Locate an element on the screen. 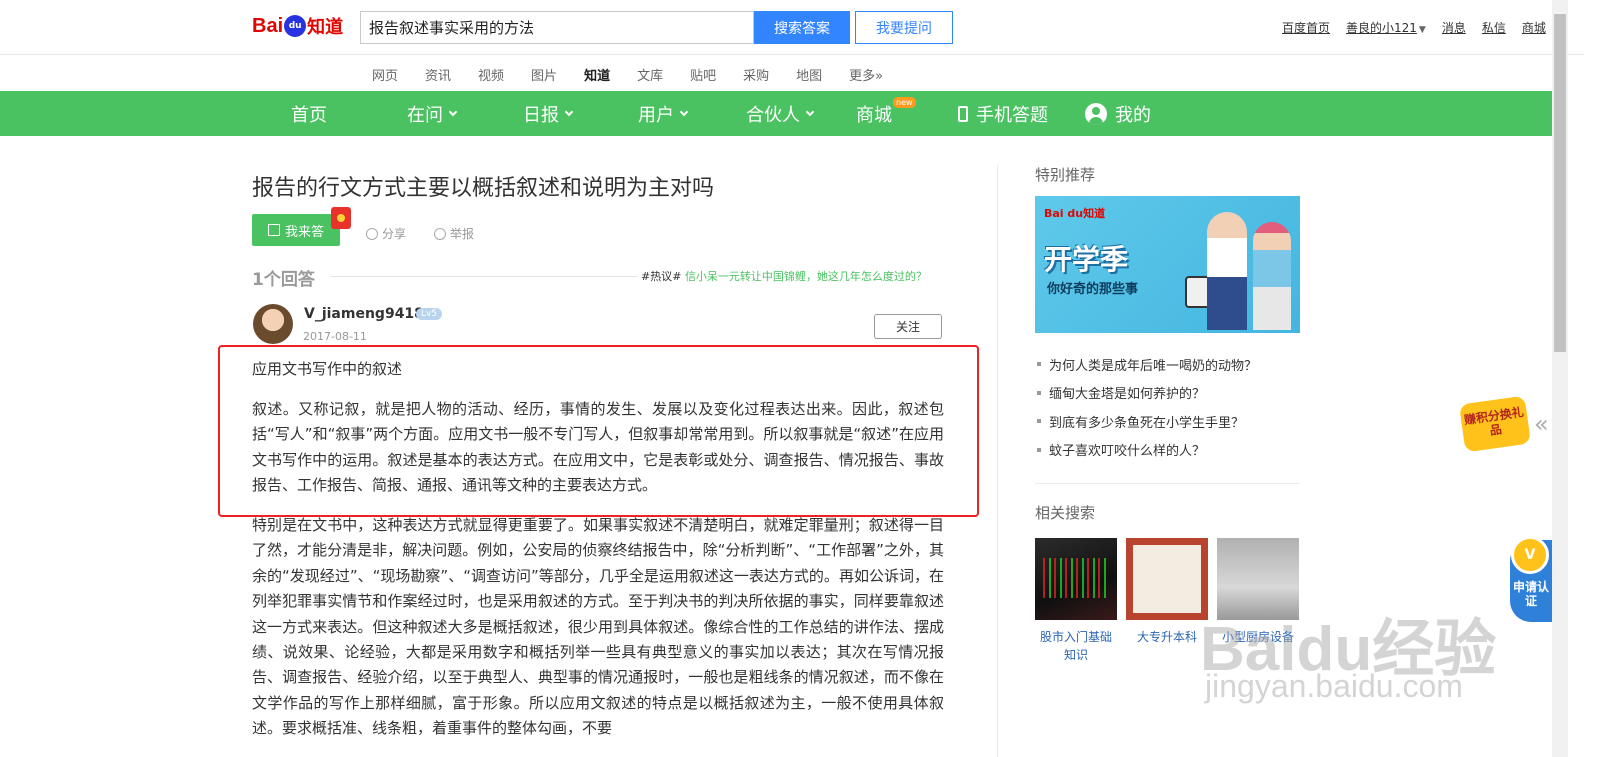  nav-ribao: 日报 is located at coordinates (548, 113).